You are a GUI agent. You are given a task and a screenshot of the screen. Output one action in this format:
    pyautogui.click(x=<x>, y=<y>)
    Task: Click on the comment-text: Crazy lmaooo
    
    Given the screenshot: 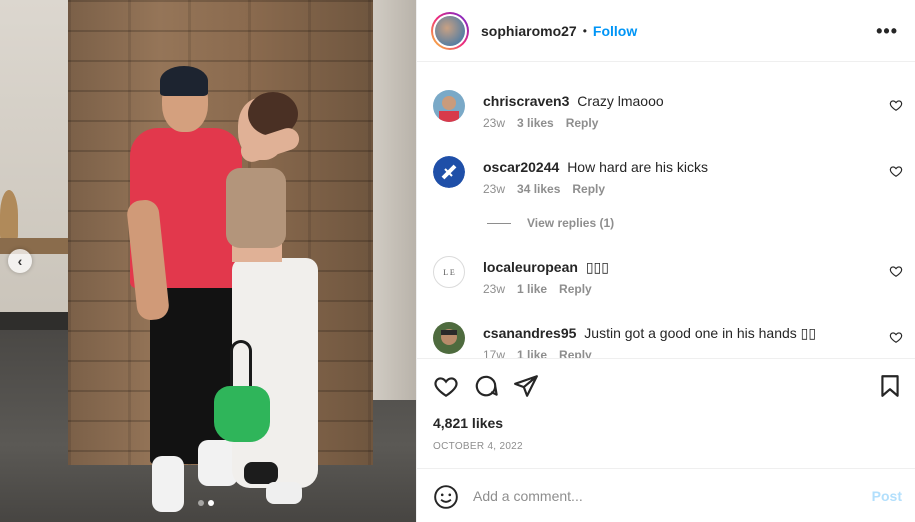 What is the action you would take?
    pyautogui.click(x=620, y=101)
    